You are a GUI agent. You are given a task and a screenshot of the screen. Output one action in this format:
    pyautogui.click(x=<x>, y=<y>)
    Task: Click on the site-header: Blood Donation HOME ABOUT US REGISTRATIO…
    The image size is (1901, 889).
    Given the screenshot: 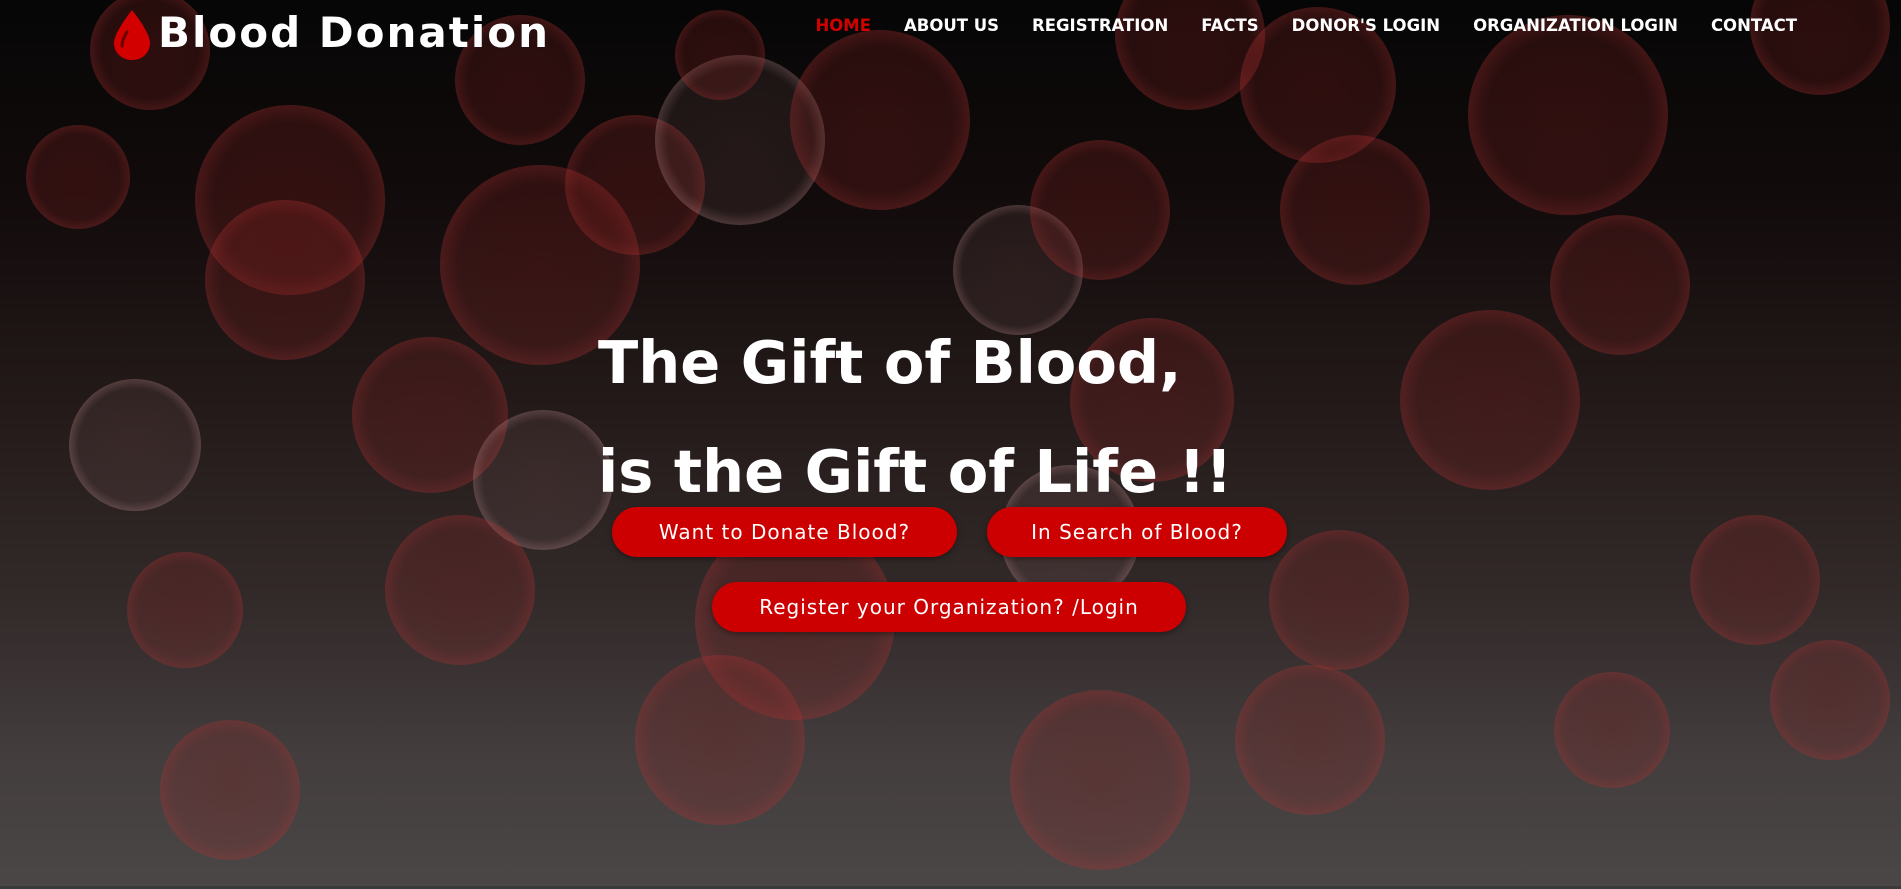 What is the action you would take?
    pyautogui.click(x=950, y=32)
    